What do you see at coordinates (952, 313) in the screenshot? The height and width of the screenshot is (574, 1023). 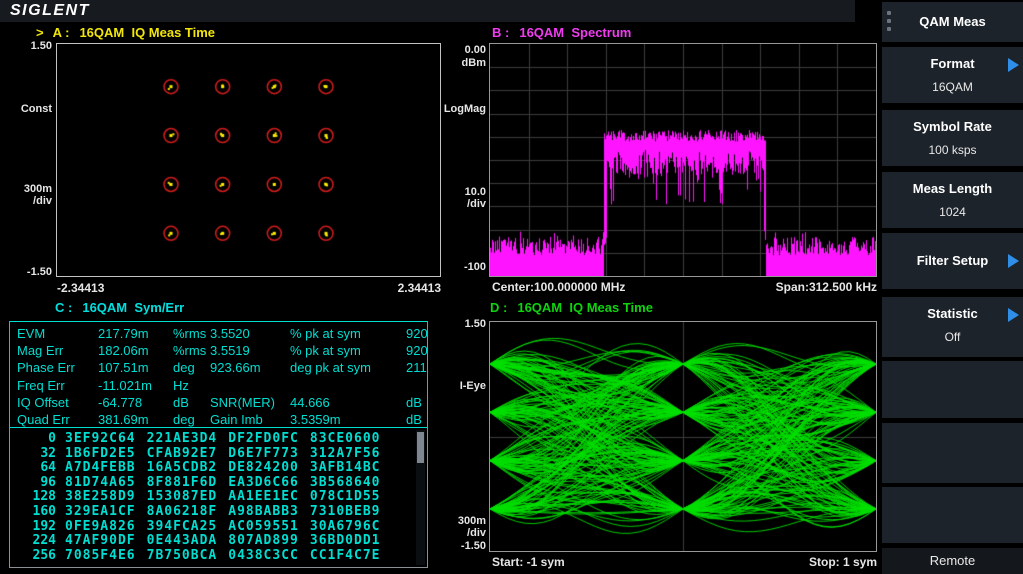 I see `sidebar-item-label: Statistic` at bounding box center [952, 313].